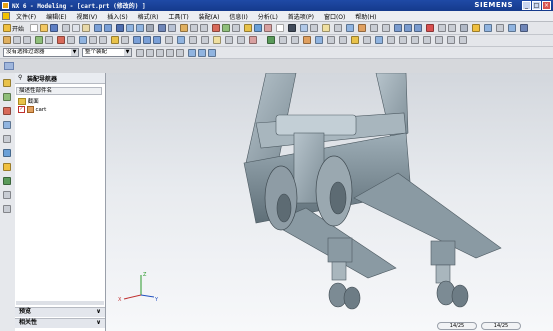 This screenshot has width=553, height=331. I want to click on start-icon, so click(7, 28).